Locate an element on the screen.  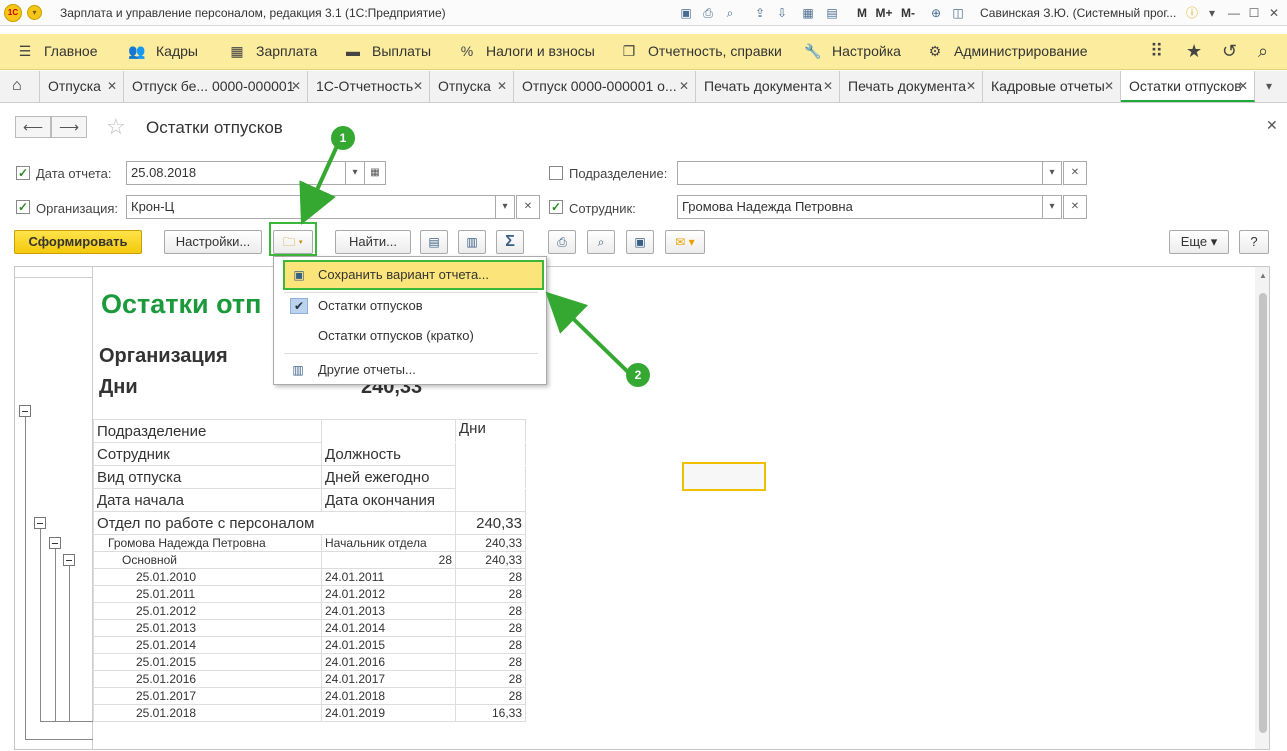
step-badge-1: 1 is located at coordinates (343, 138).